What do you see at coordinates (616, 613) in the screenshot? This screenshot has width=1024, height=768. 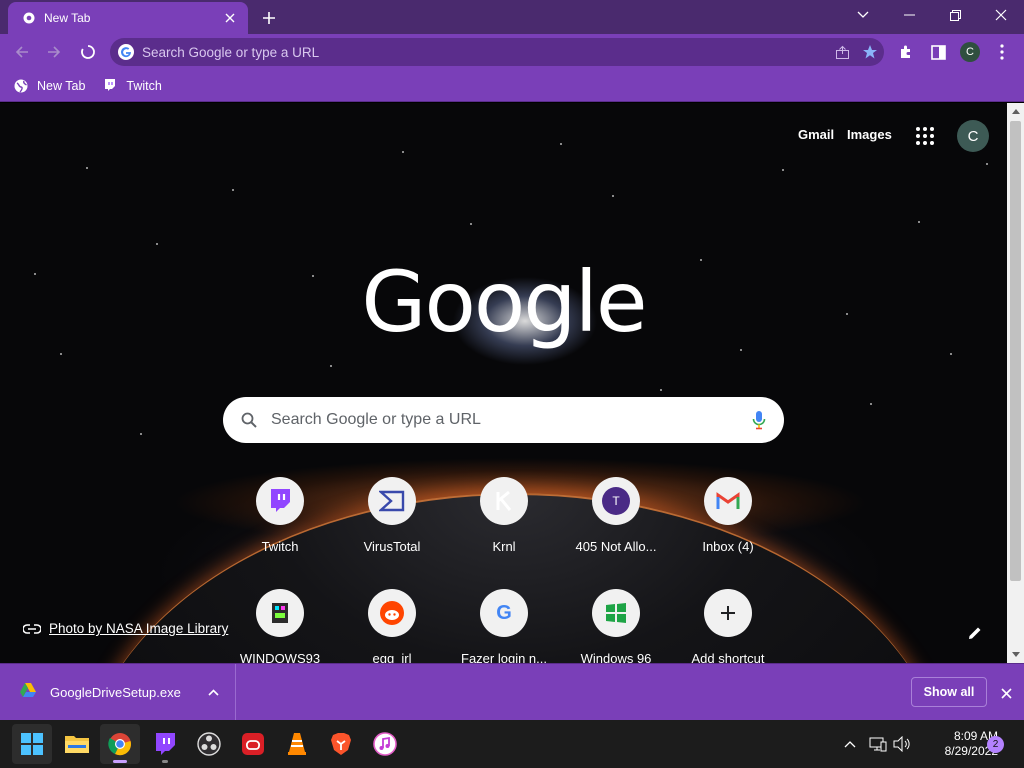 I see `windows96-icon` at bounding box center [616, 613].